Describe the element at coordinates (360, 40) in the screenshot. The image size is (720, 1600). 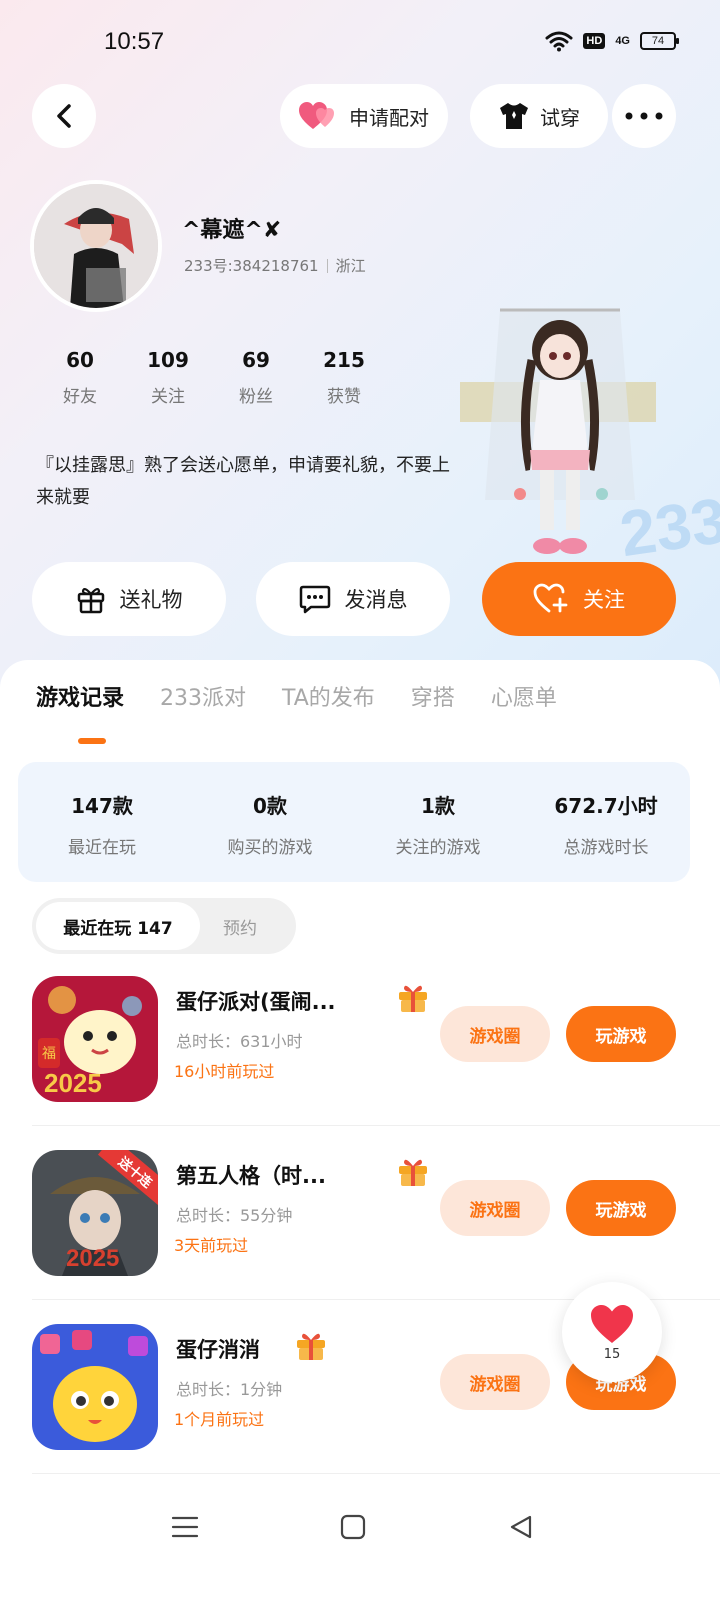
I see `status-bar: 10:57 HD 4G 74` at that location.